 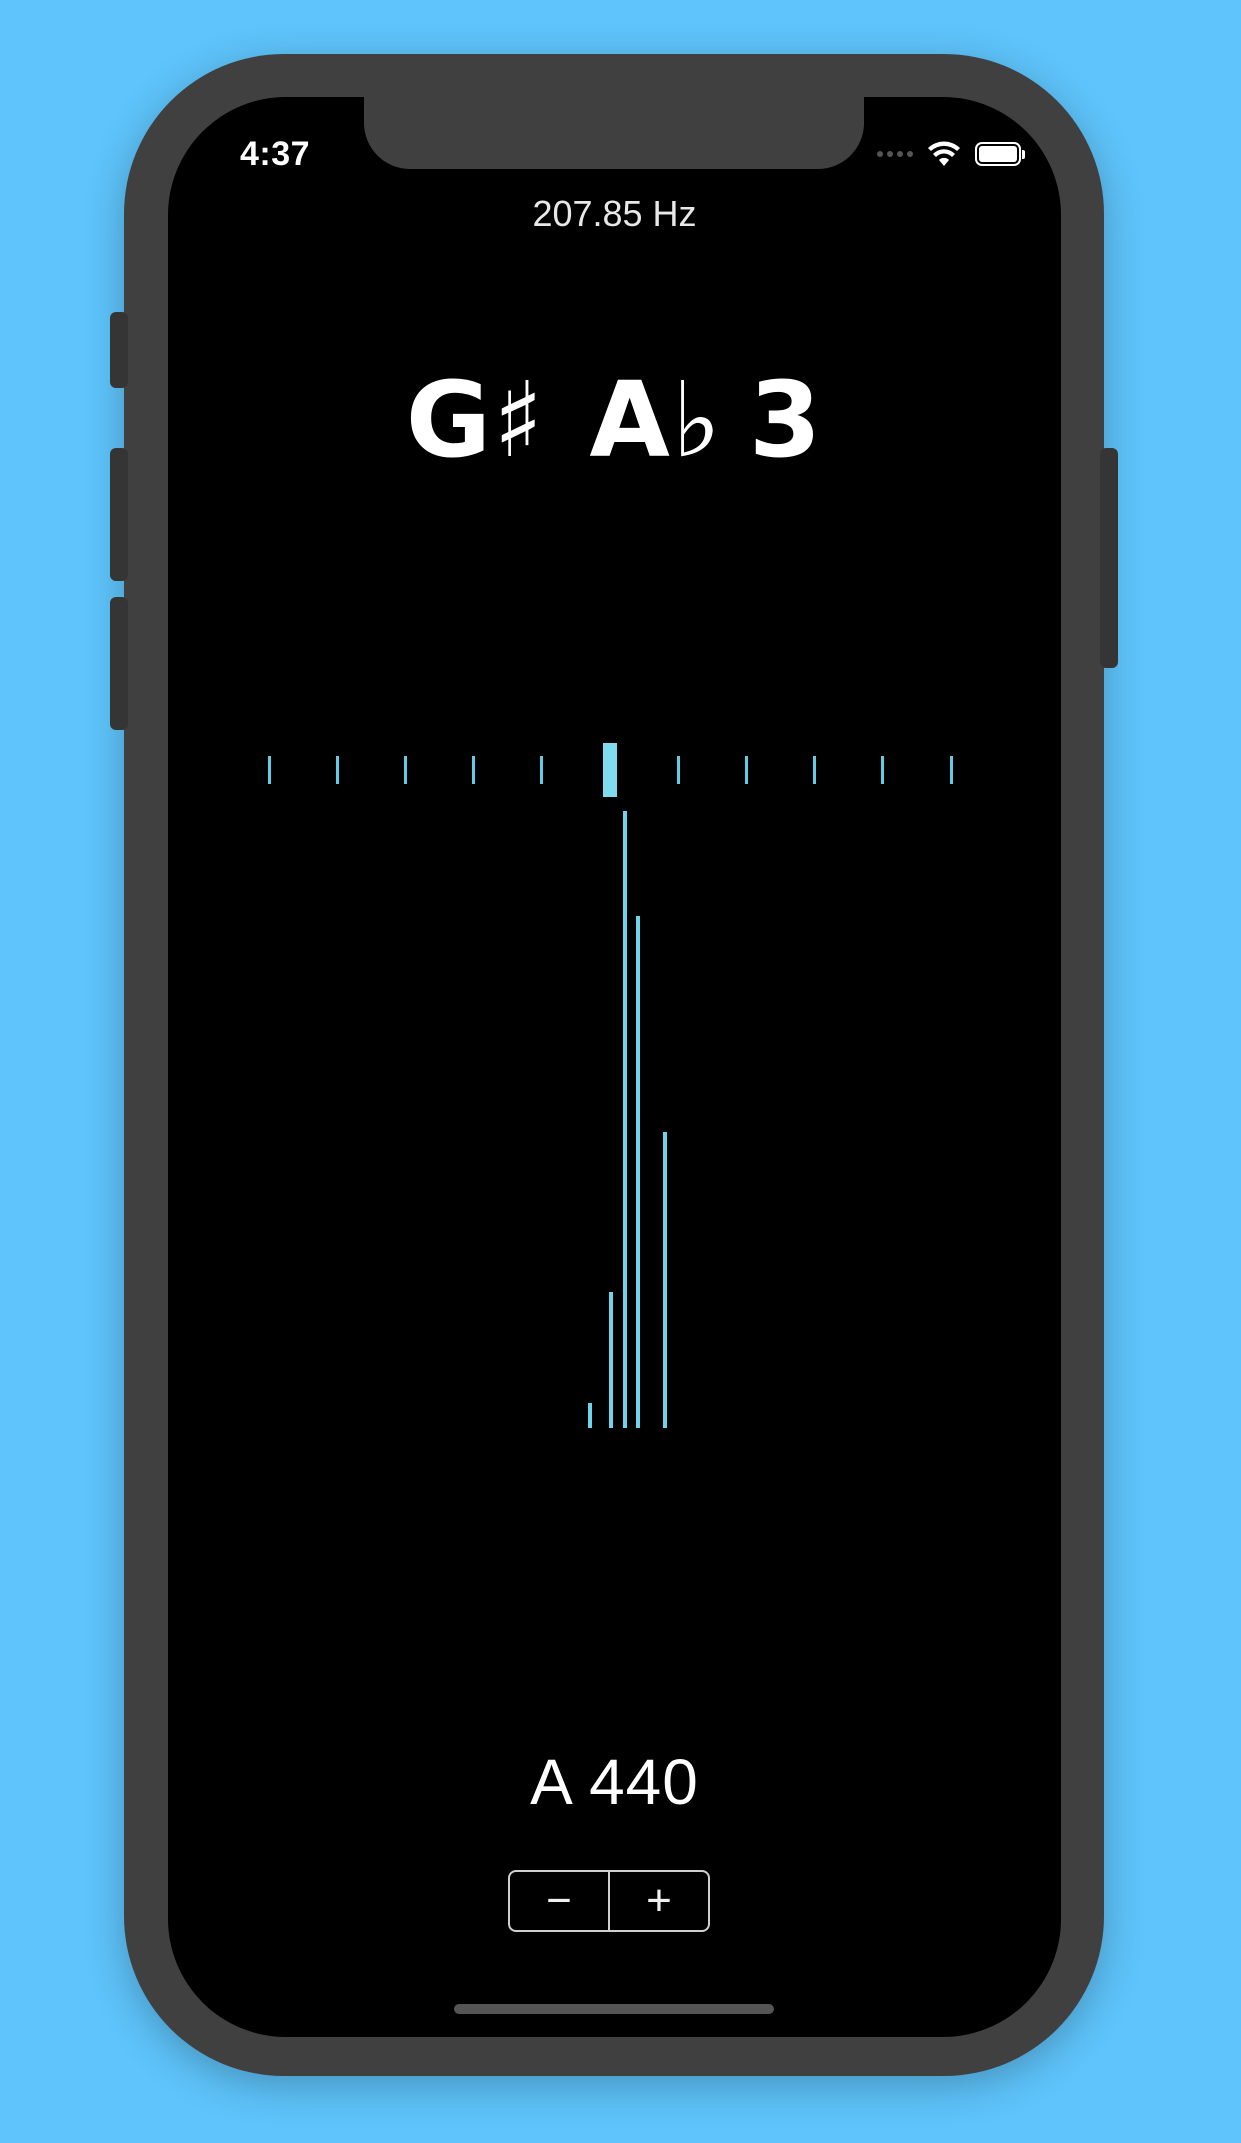 What do you see at coordinates (614, 1782) in the screenshot?
I see `reference-pitch-label: A 440` at bounding box center [614, 1782].